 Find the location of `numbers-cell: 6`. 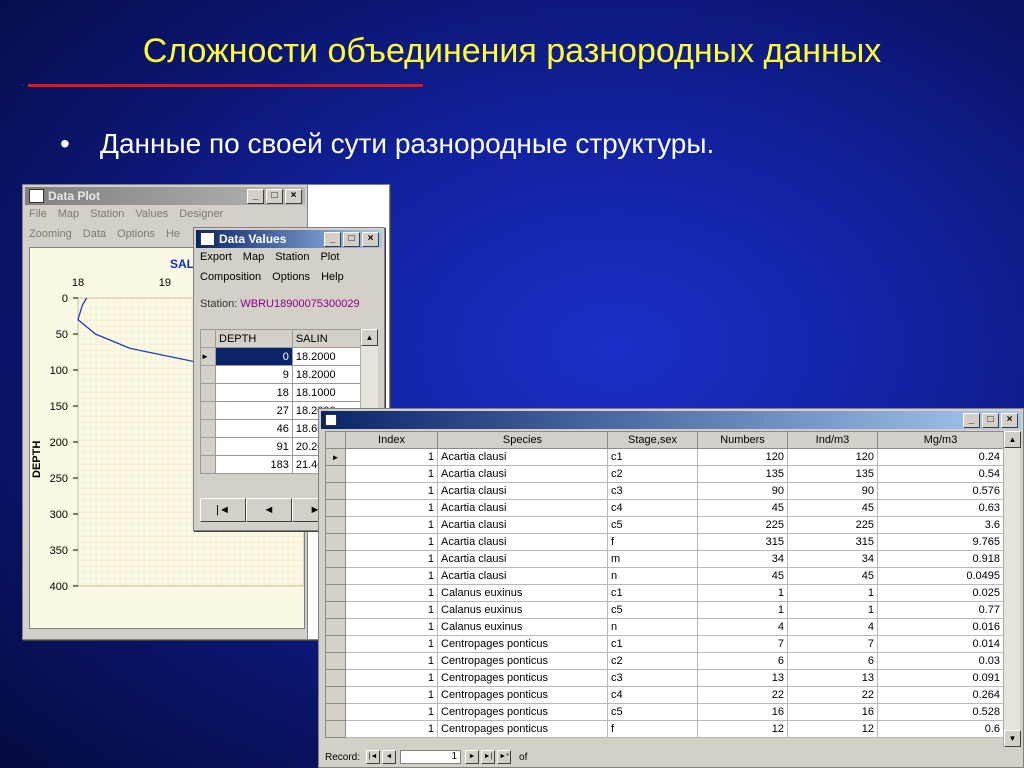

numbers-cell: 6 is located at coordinates (742, 661).